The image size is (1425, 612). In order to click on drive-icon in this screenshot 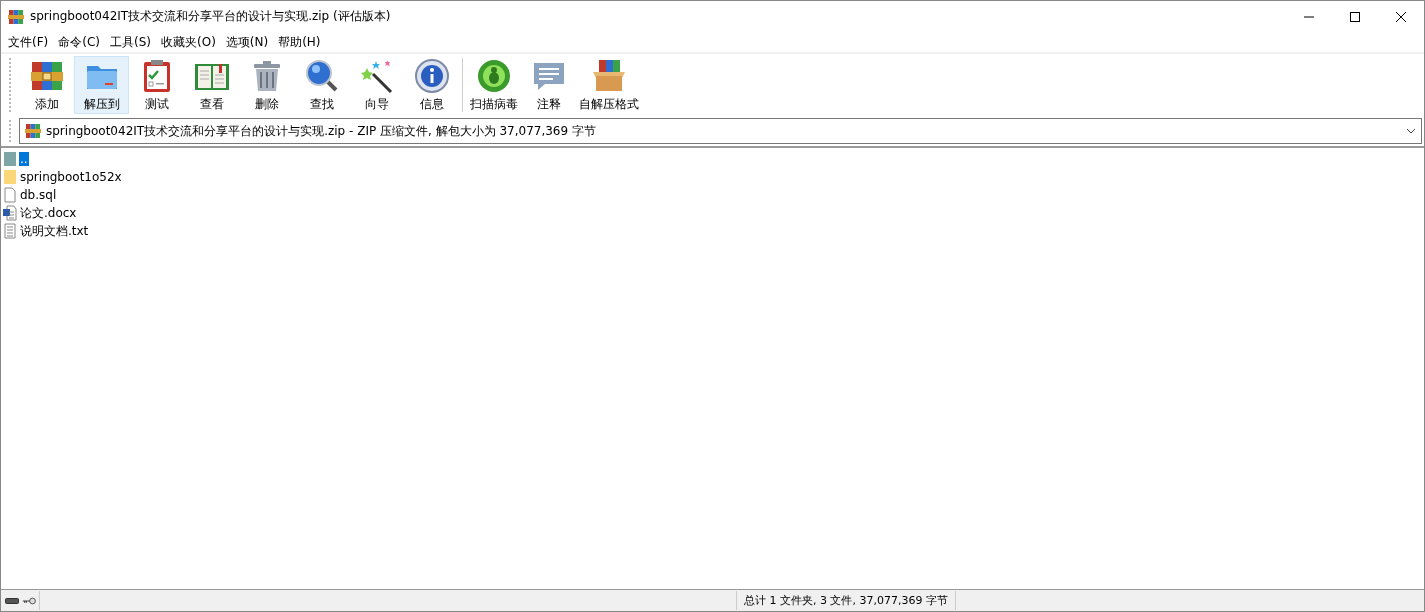, I will do `click(12, 600)`.